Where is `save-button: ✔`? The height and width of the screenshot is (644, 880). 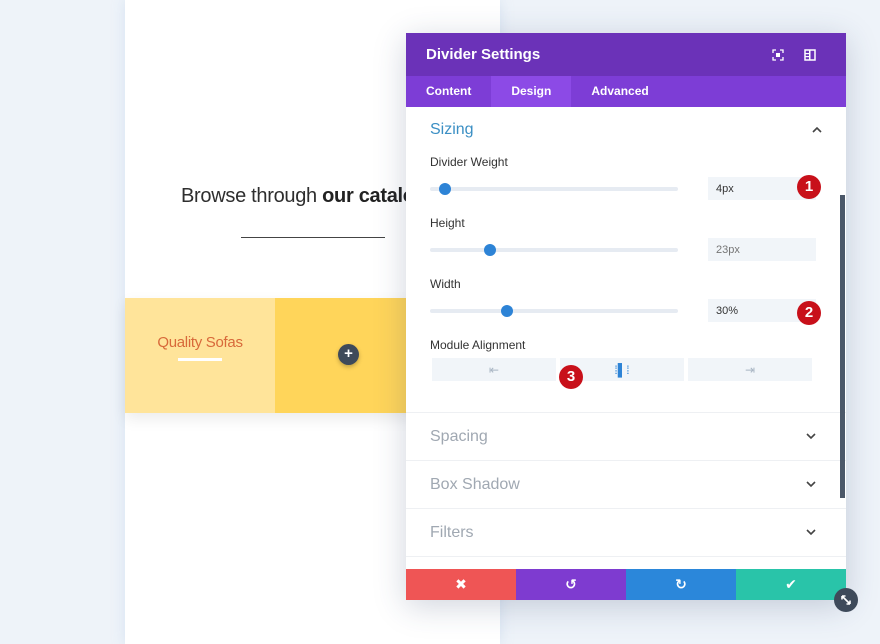 save-button: ✔ is located at coordinates (791, 584).